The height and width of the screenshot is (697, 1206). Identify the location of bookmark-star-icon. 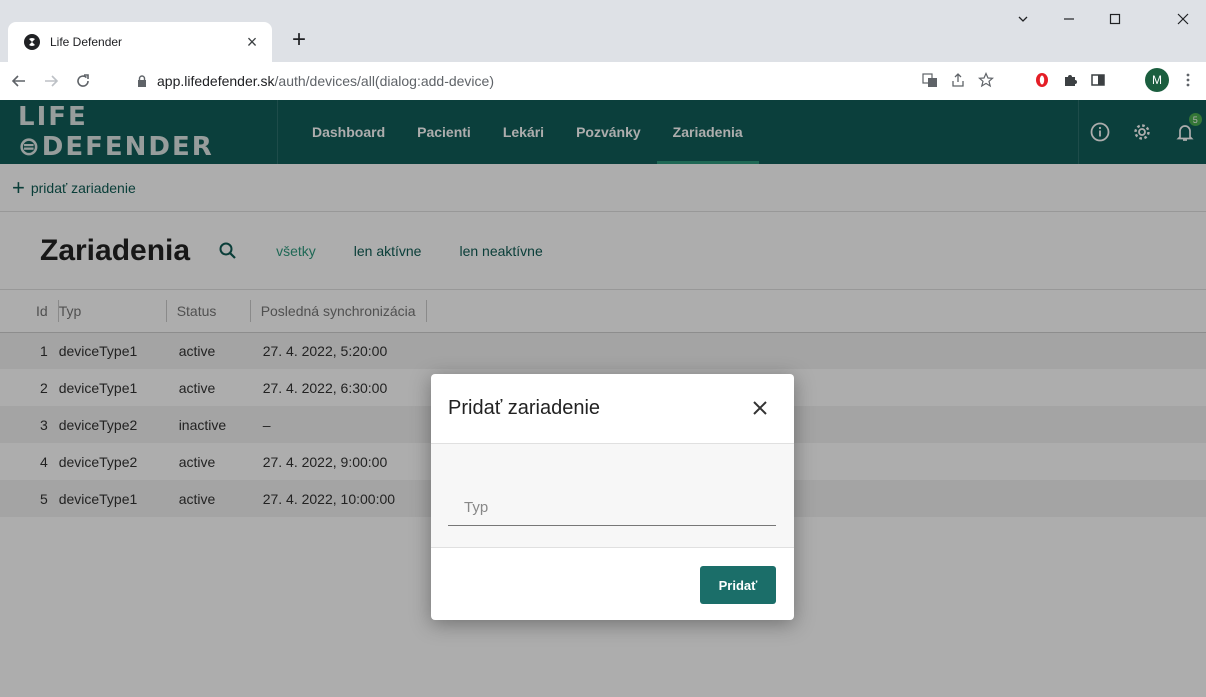
(986, 80).